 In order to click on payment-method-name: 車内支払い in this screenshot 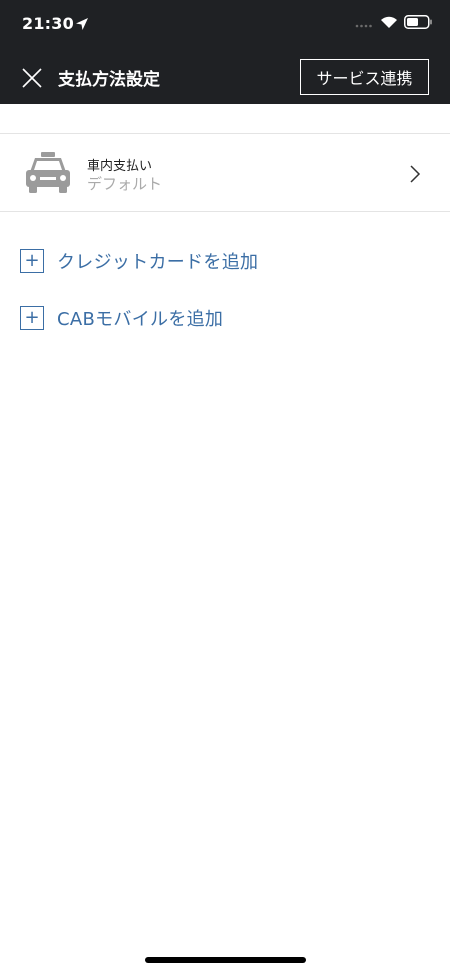, I will do `click(120, 166)`.